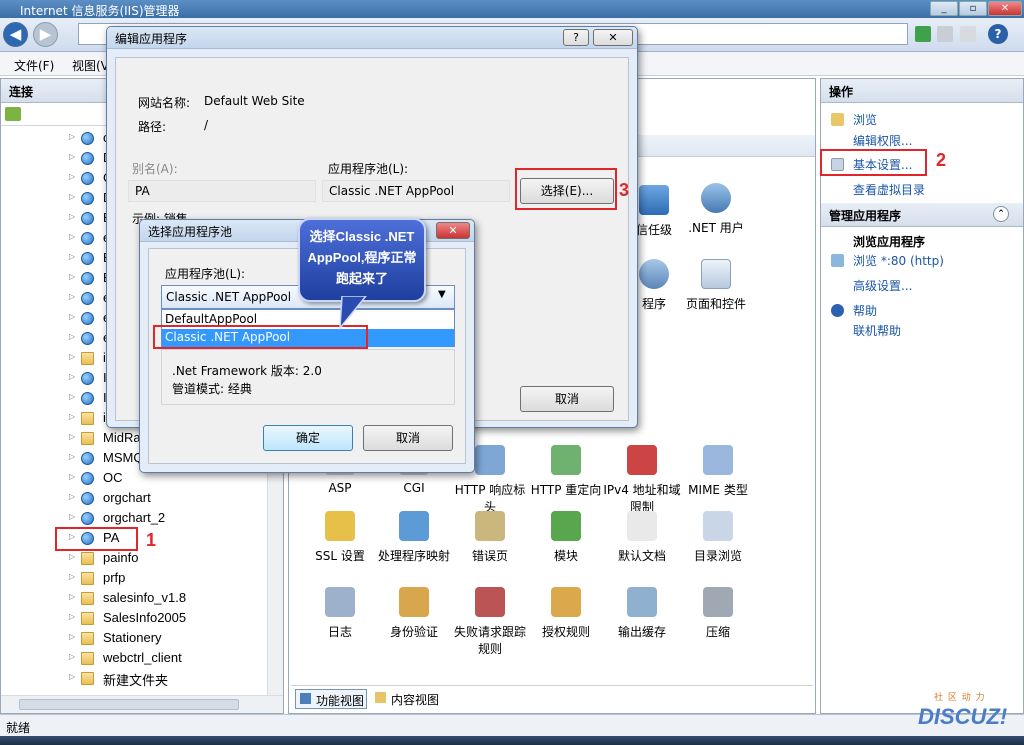 The width and height of the screenshot is (1024, 745). Describe the element at coordinates (512, 725) in the screenshot. I see `status-bar: 就绪` at that location.